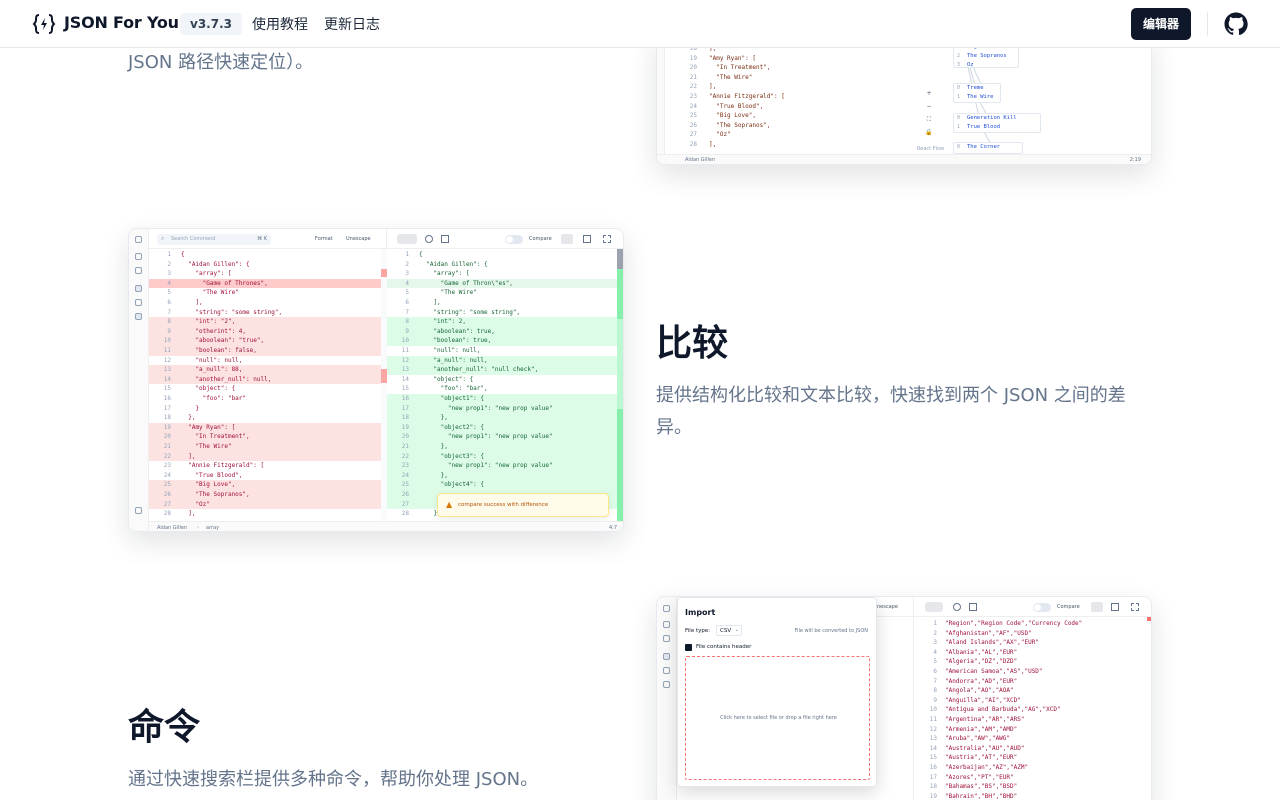  I want to click on line-number: 21, so click(693, 77).